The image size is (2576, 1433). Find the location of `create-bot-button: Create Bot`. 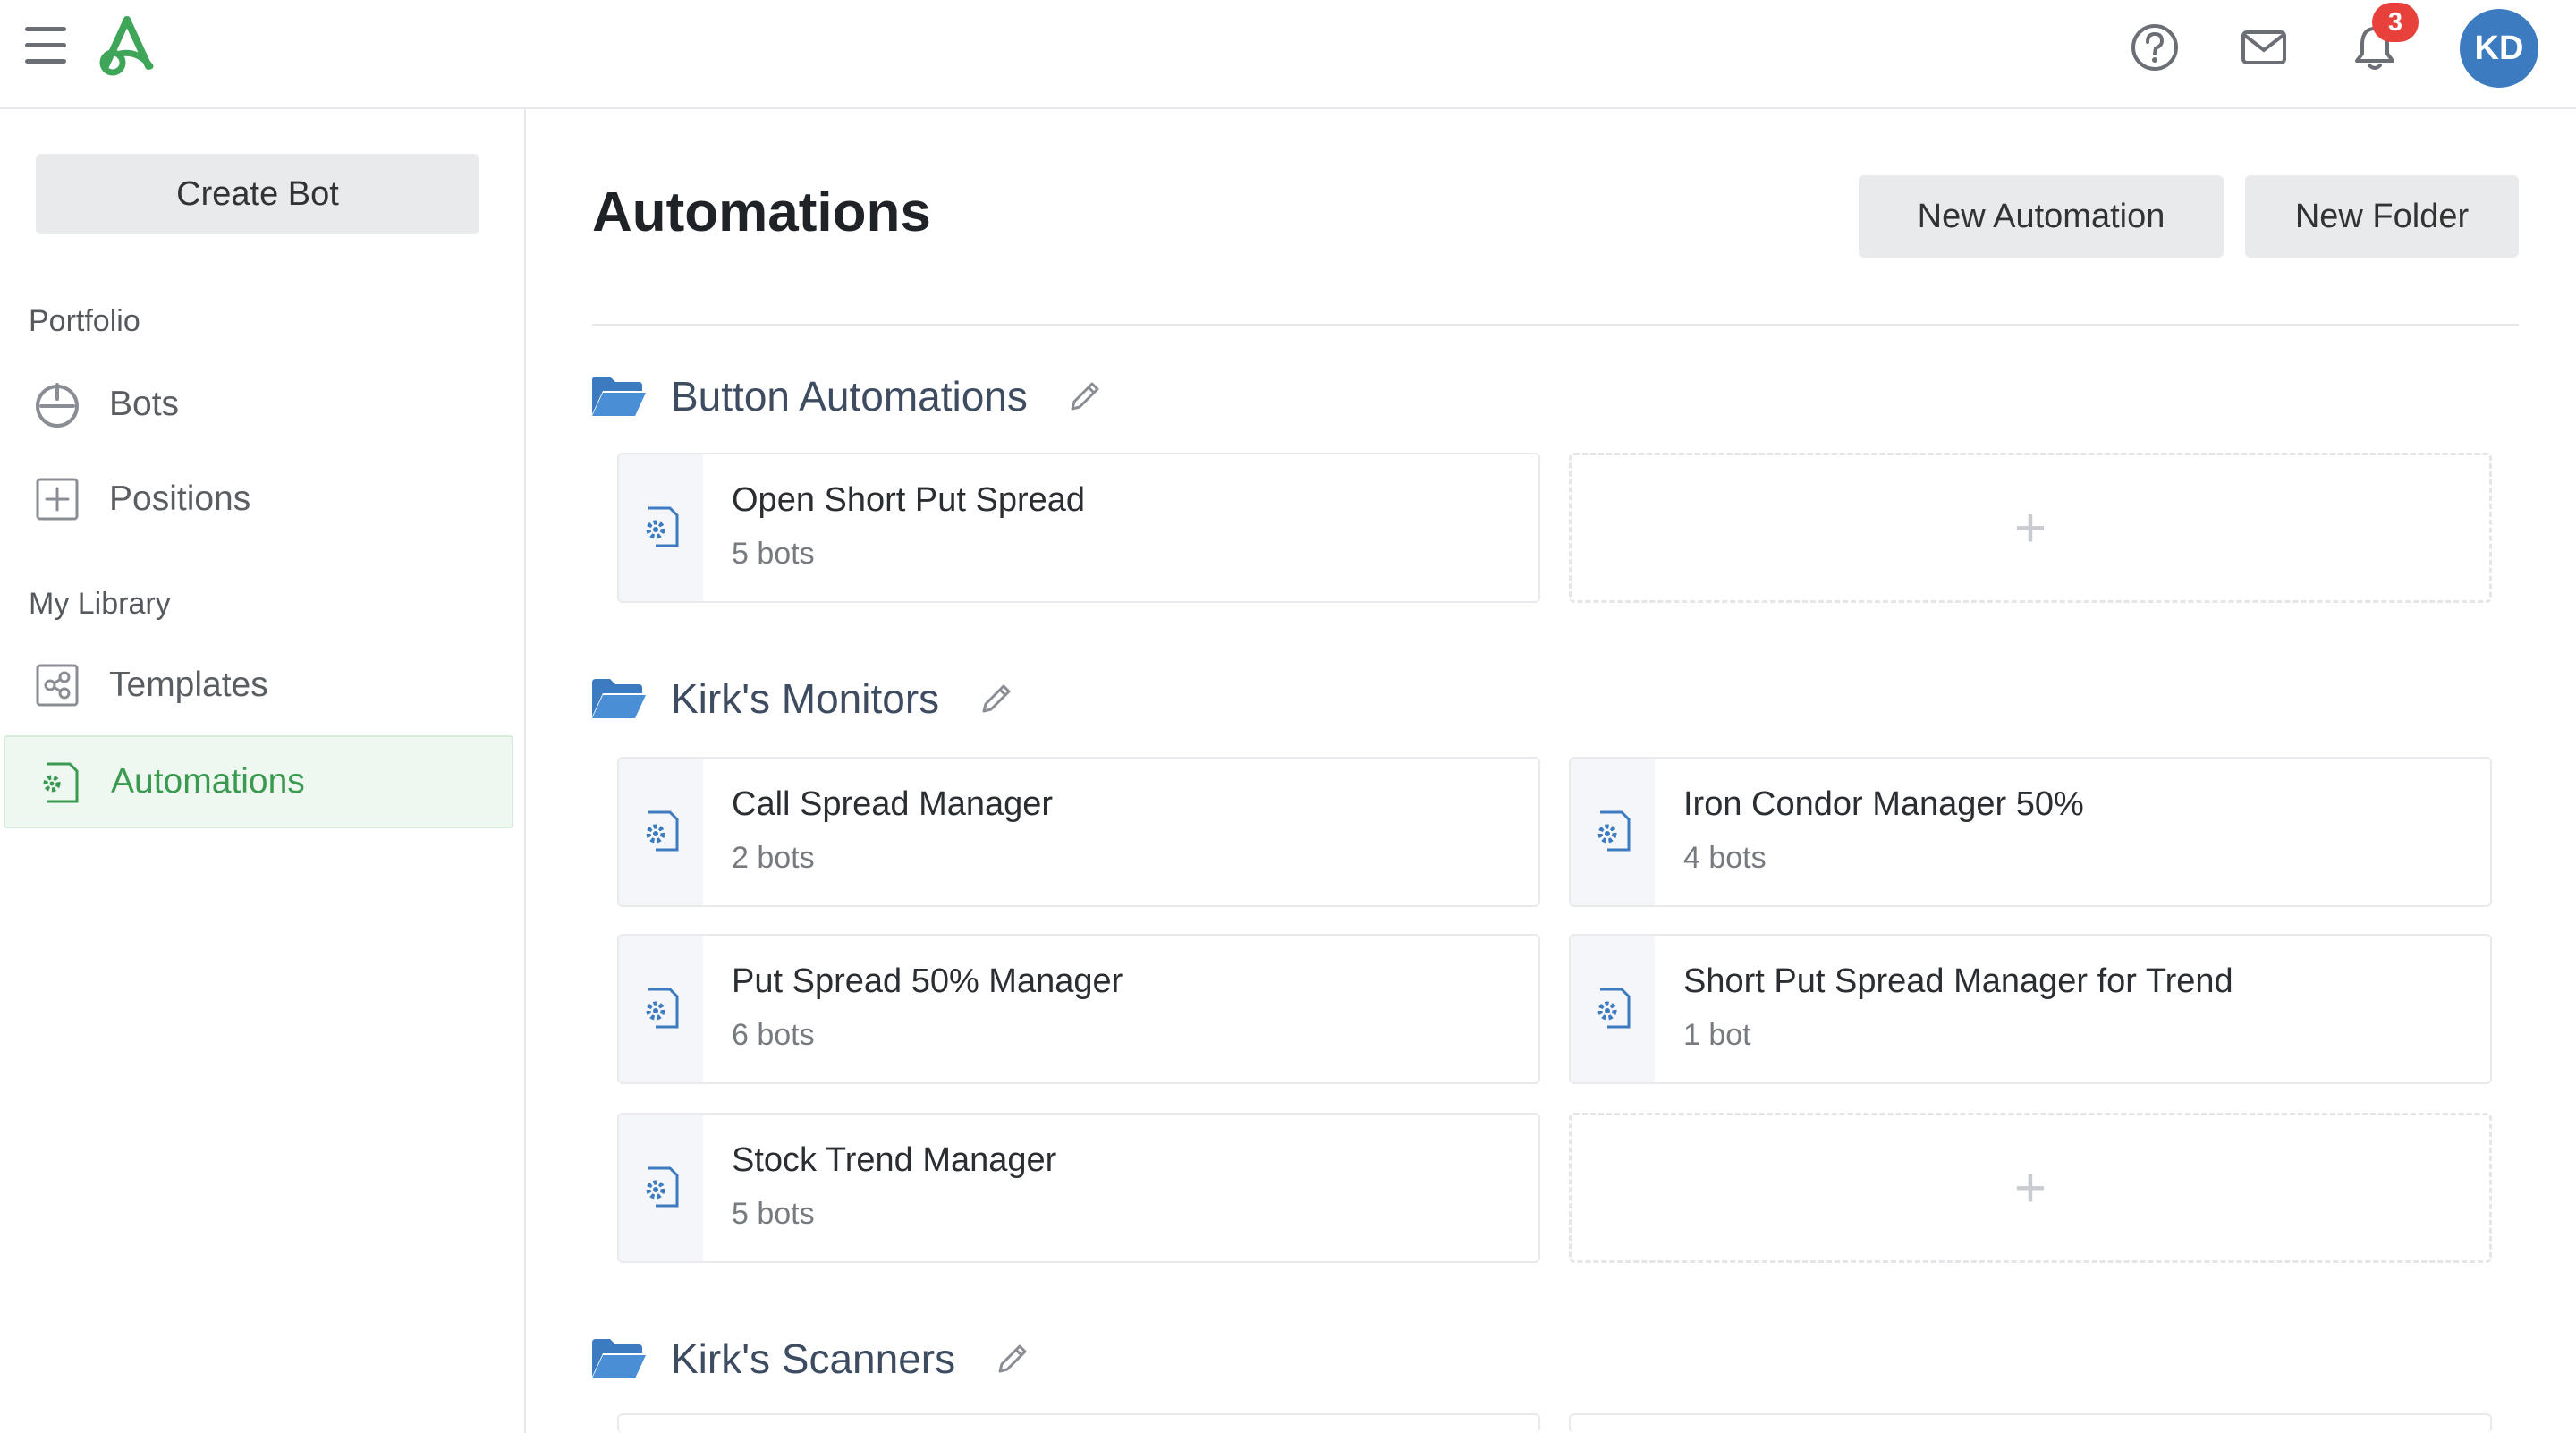

create-bot-button: Create Bot is located at coordinates (257, 194).